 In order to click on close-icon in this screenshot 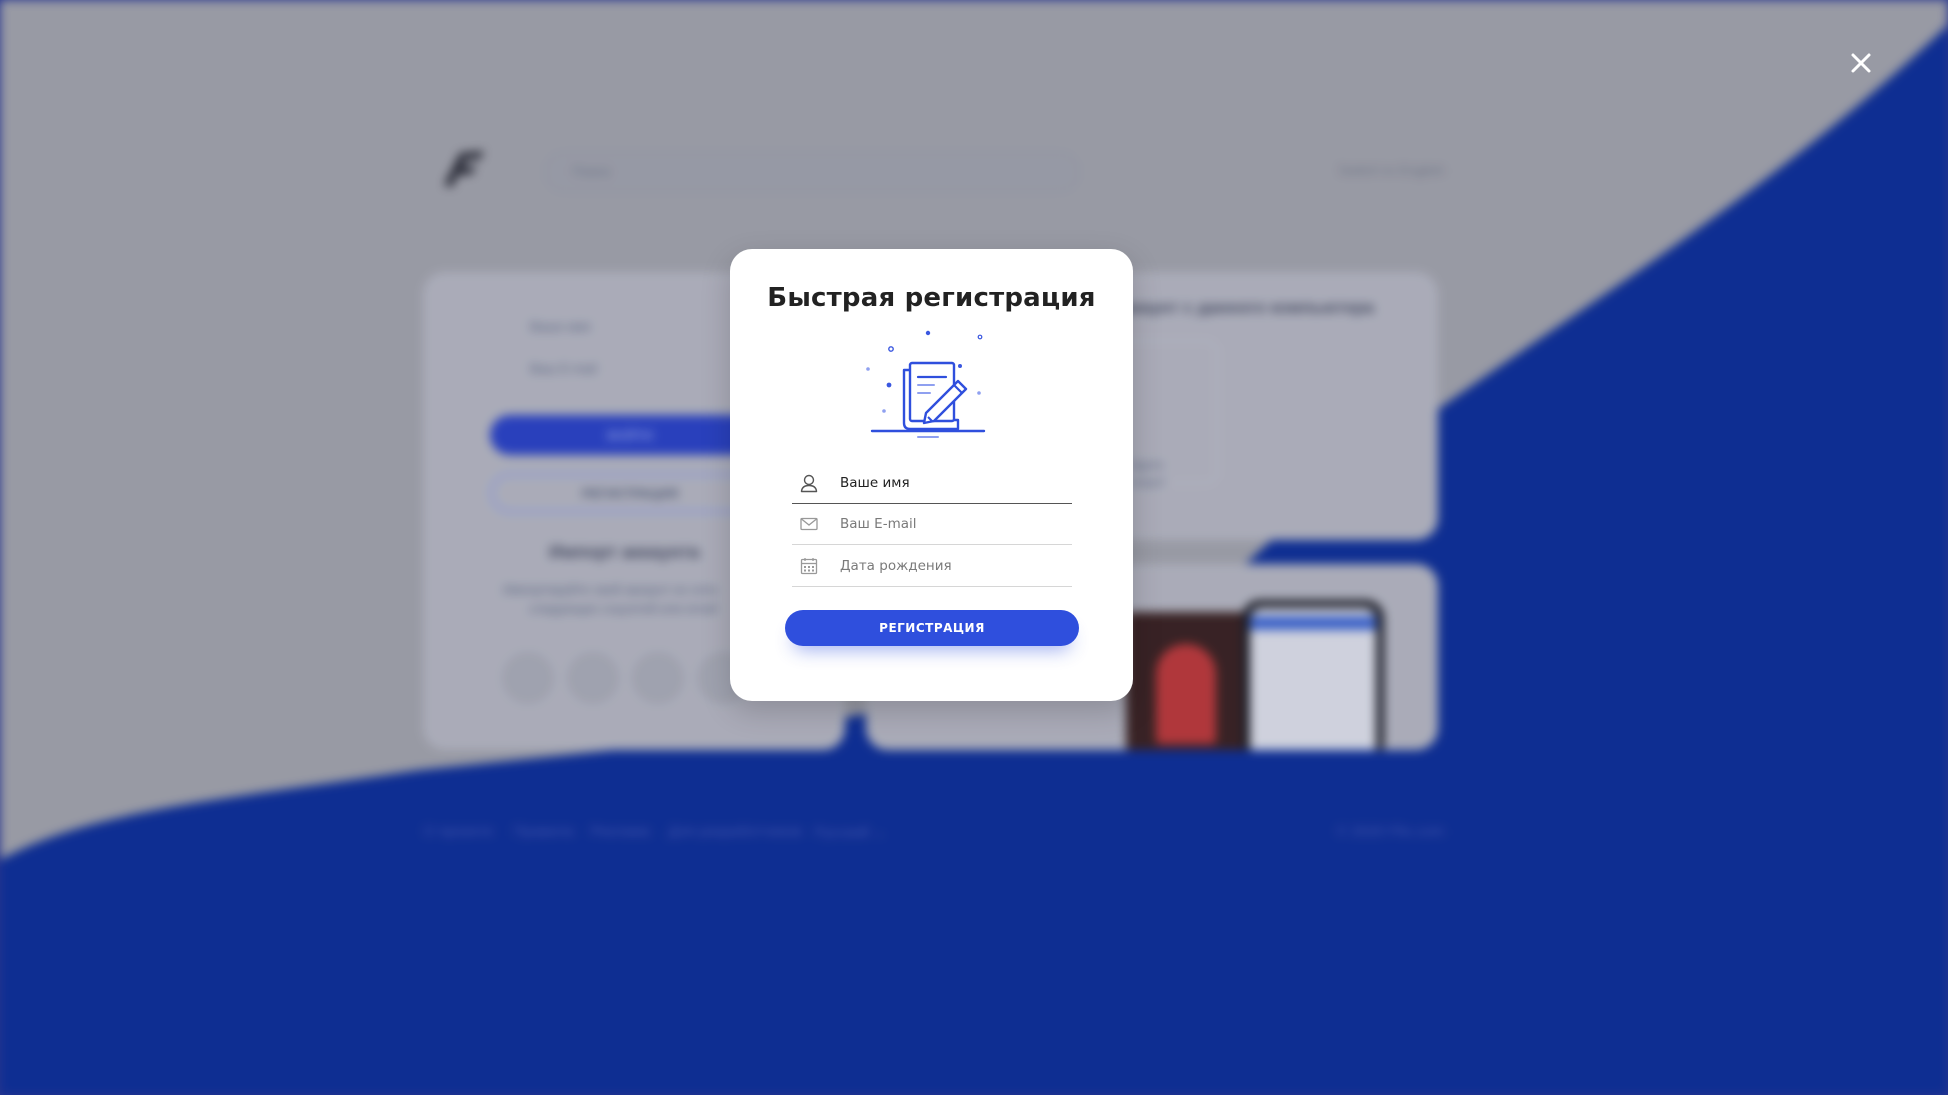, I will do `click(1861, 63)`.